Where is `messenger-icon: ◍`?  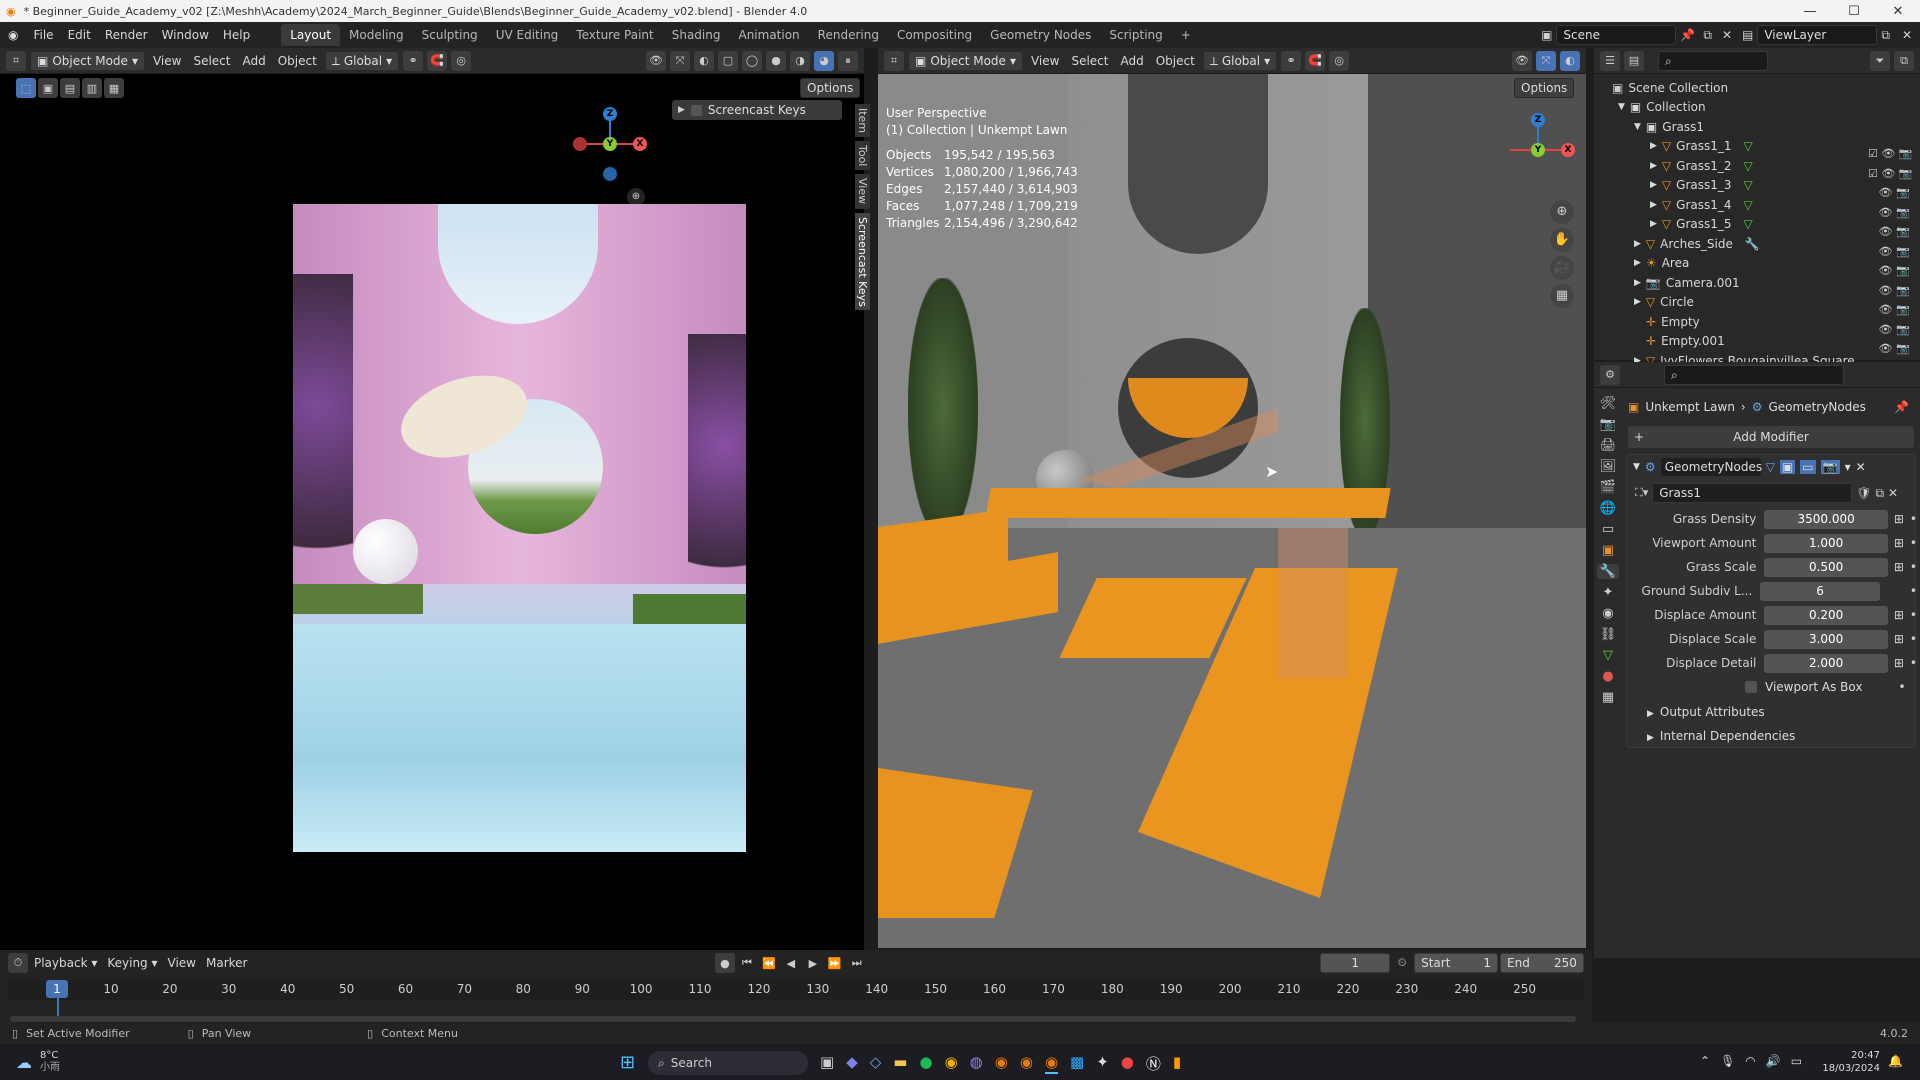
messenger-icon: ◍ is located at coordinates (976, 1063).